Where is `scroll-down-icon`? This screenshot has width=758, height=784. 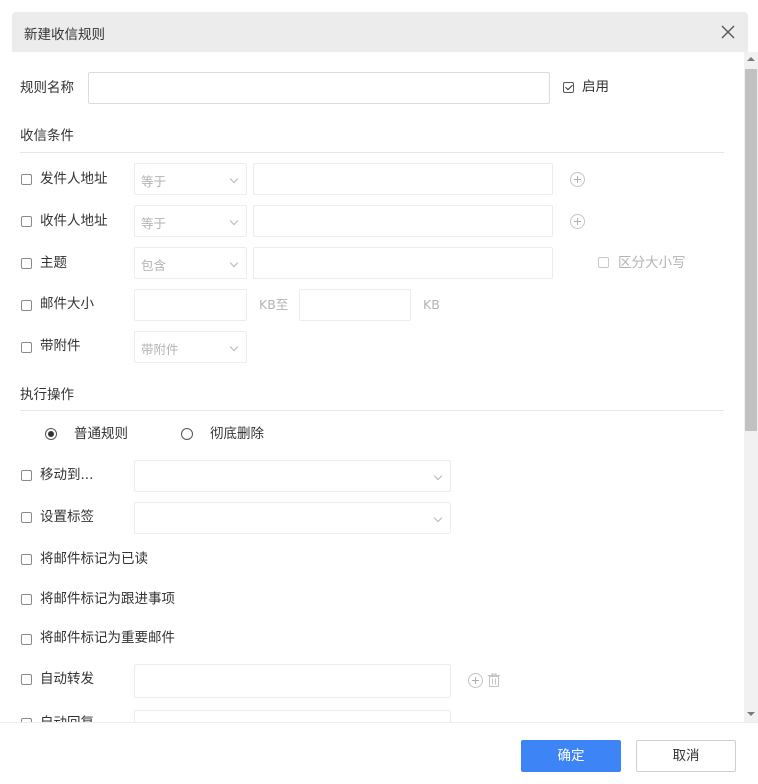
scroll-down-icon is located at coordinates (751, 714).